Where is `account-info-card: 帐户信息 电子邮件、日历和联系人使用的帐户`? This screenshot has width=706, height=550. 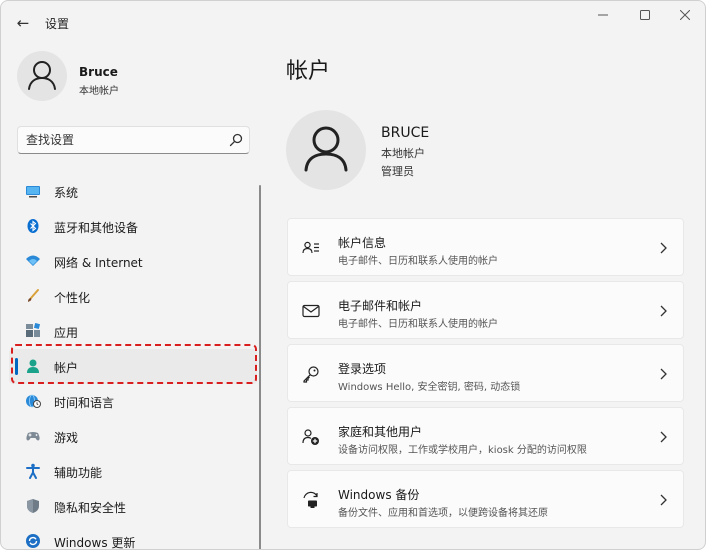 account-info-card: 帐户信息 电子邮件、日历和联系人使用的帐户 is located at coordinates (485, 247).